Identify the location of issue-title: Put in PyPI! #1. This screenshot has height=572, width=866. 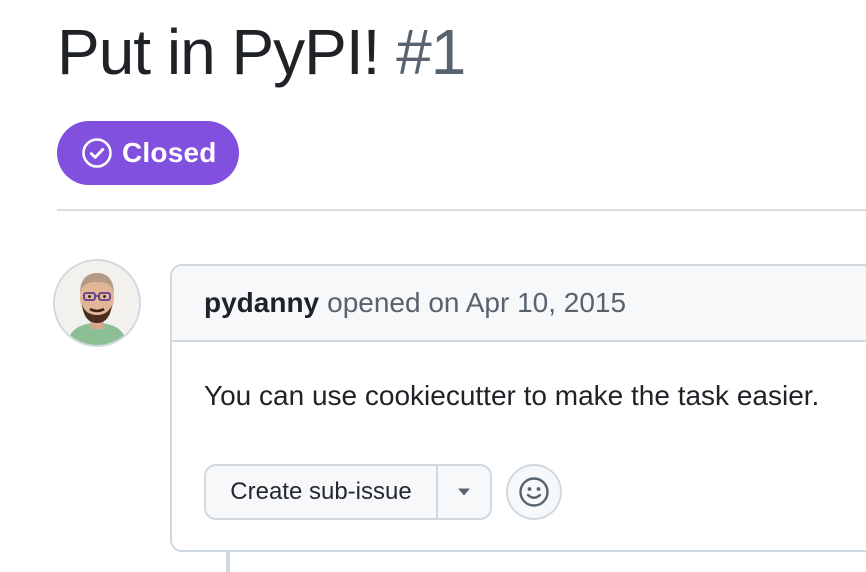
(261, 52).